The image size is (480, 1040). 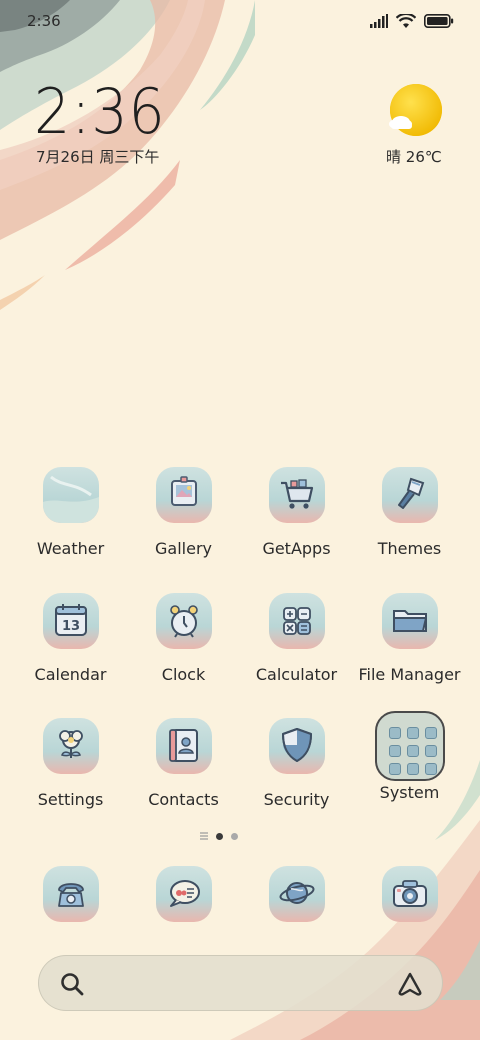 What do you see at coordinates (183, 746) in the screenshot?
I see `contacts-book-icon` at bounding box center [183, 746].